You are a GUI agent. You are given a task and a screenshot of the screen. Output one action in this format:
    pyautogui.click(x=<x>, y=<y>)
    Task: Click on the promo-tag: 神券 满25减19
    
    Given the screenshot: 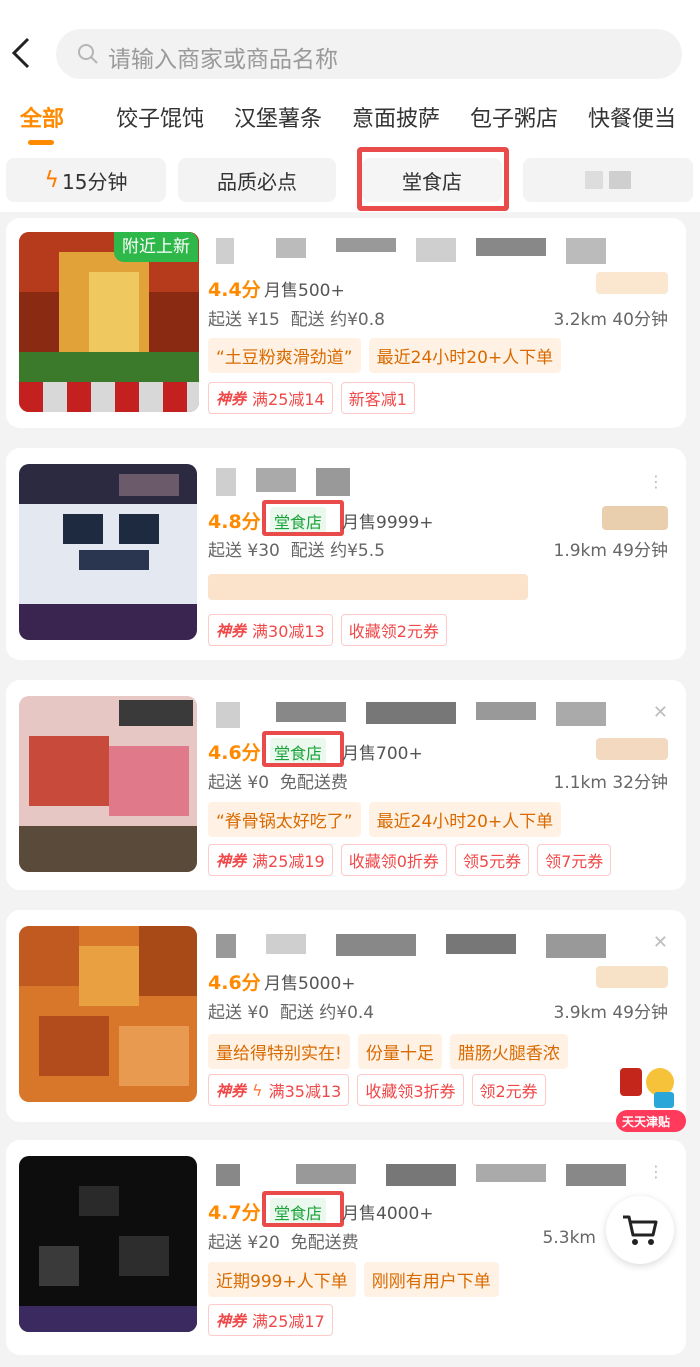 What is the action you would take?
    pyautogui.click(x=270, y=860)
    